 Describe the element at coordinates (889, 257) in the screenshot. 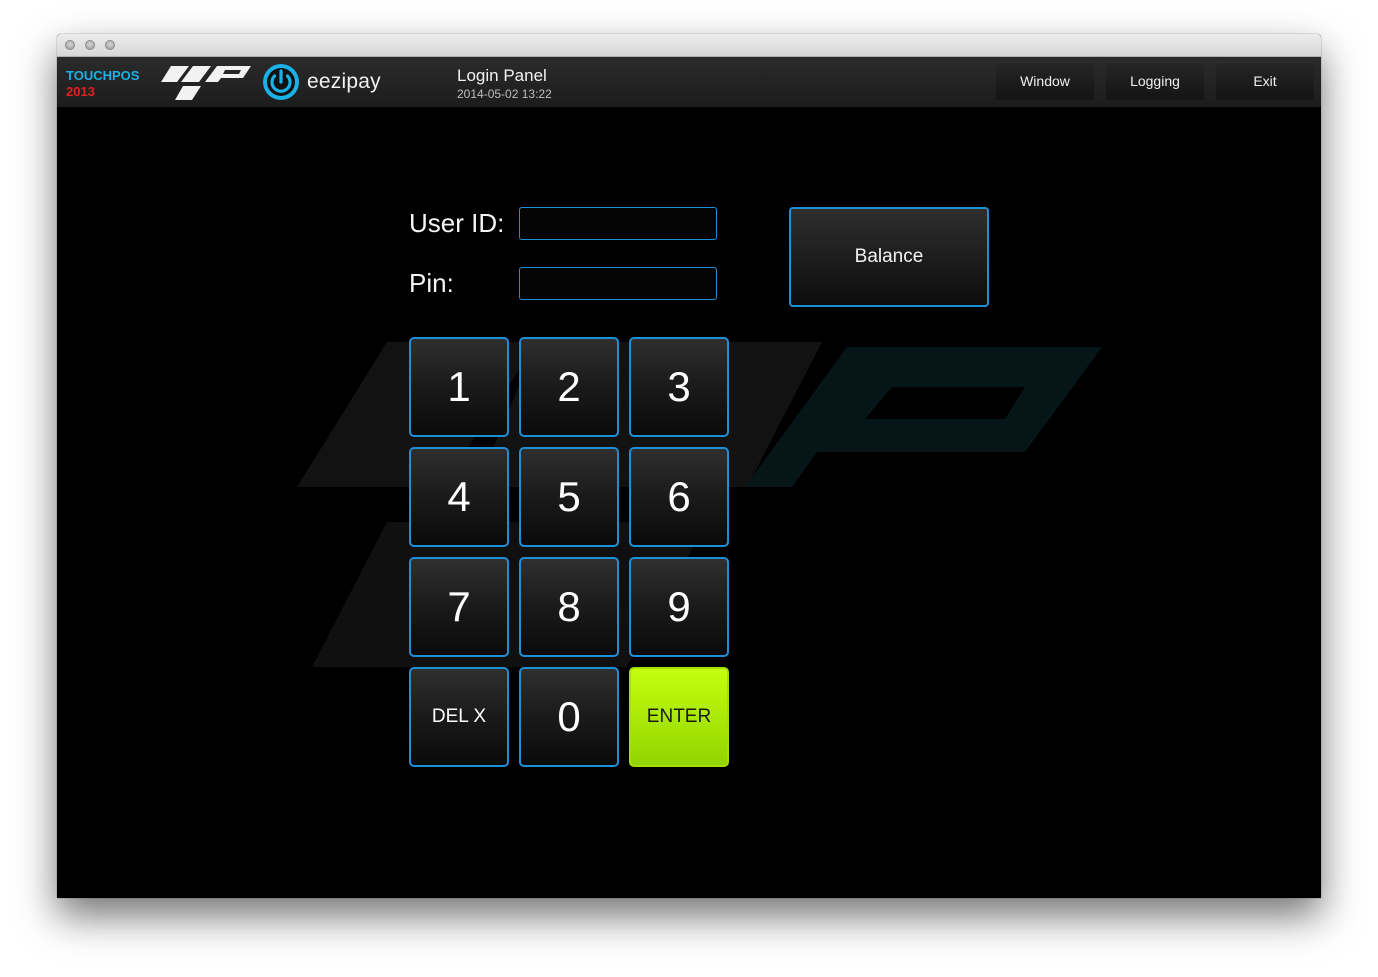

I see `balance-button: Balance` at that location.